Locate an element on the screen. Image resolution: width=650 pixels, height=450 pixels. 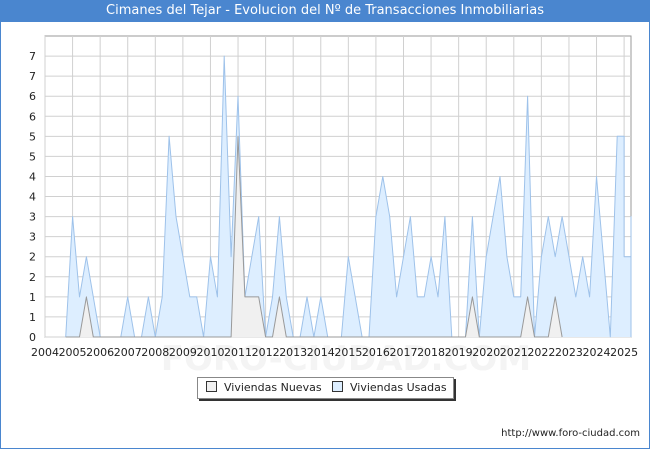
x-tick-label: 2018 is located at coordinates (431, 352).